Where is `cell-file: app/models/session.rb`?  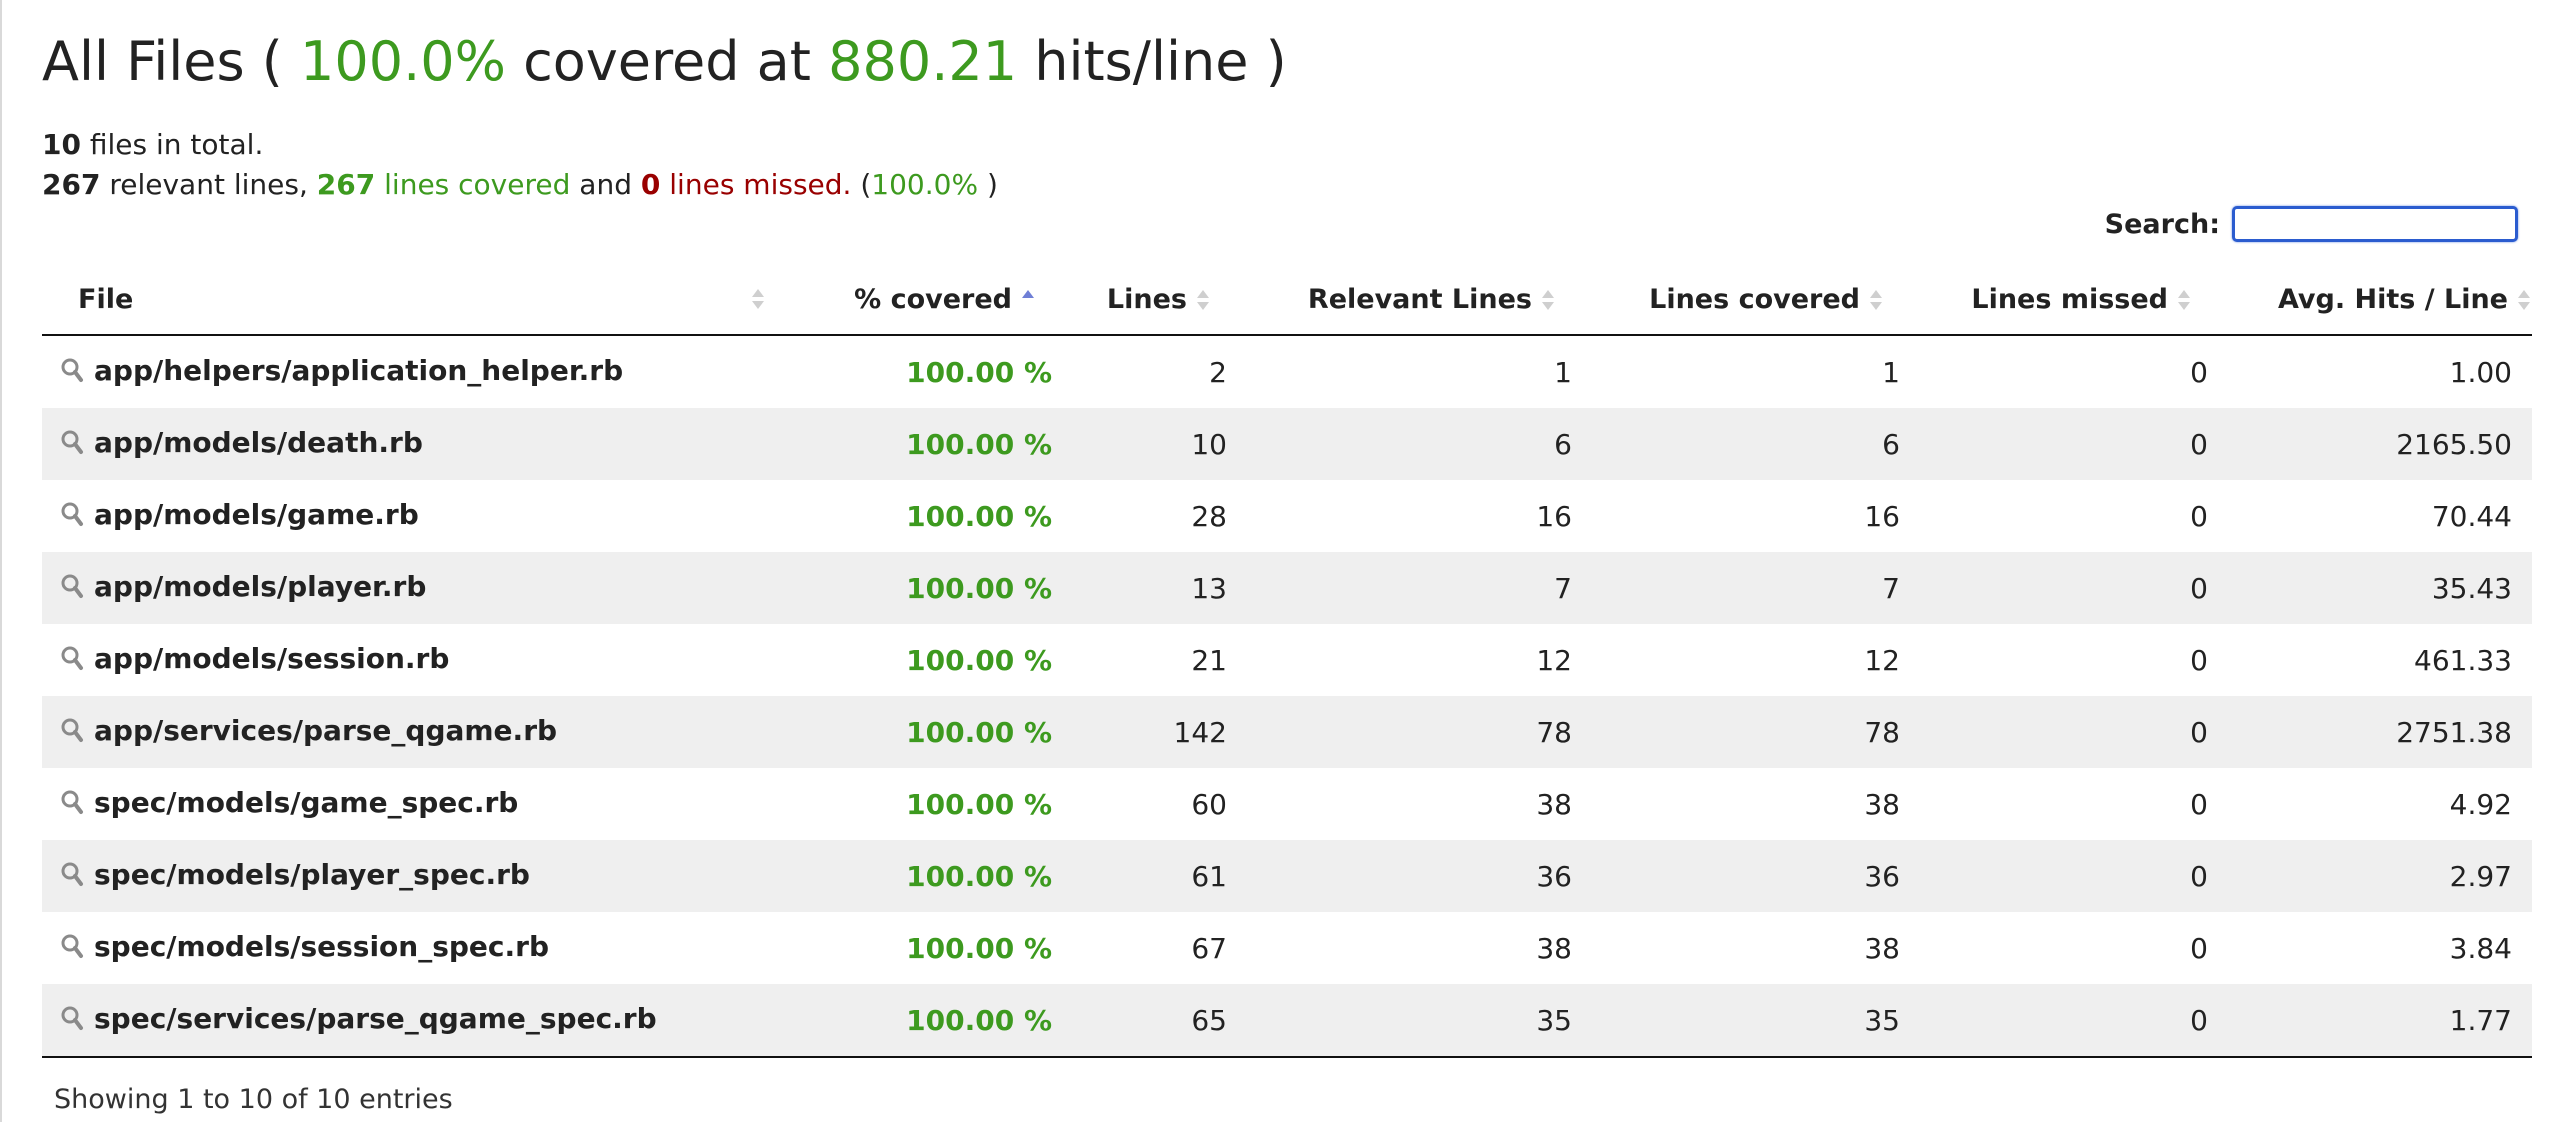
cell-file: app/models/session.rb is located at coordinates (422, 660).